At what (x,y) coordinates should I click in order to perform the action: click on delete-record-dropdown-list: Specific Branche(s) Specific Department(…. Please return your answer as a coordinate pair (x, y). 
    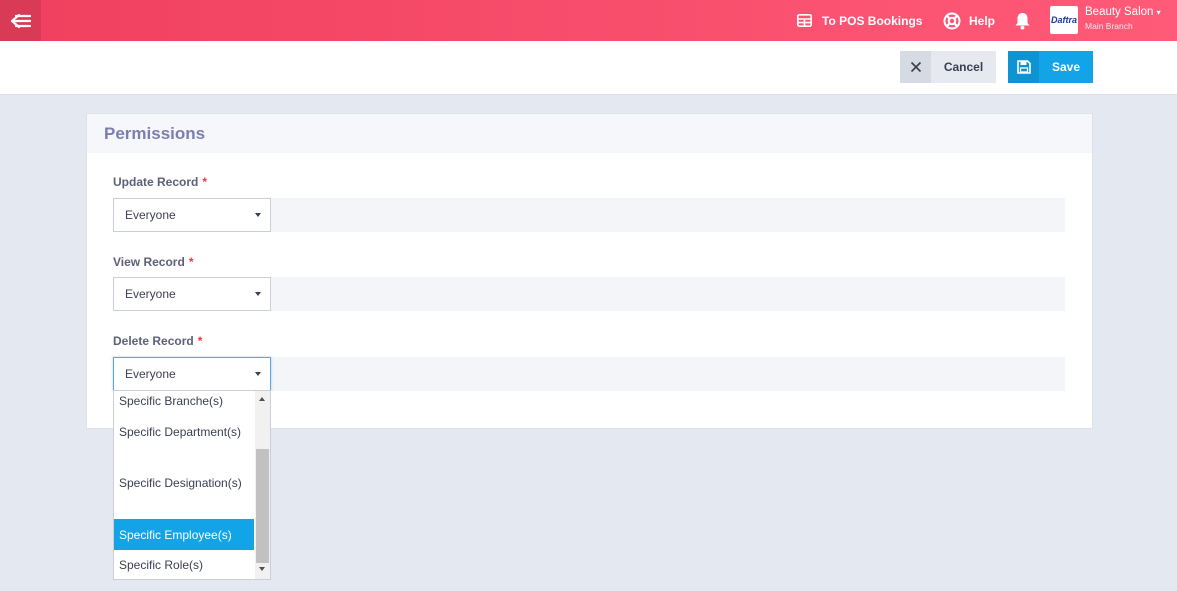
    Looking at the image, I should click on (192, 485).